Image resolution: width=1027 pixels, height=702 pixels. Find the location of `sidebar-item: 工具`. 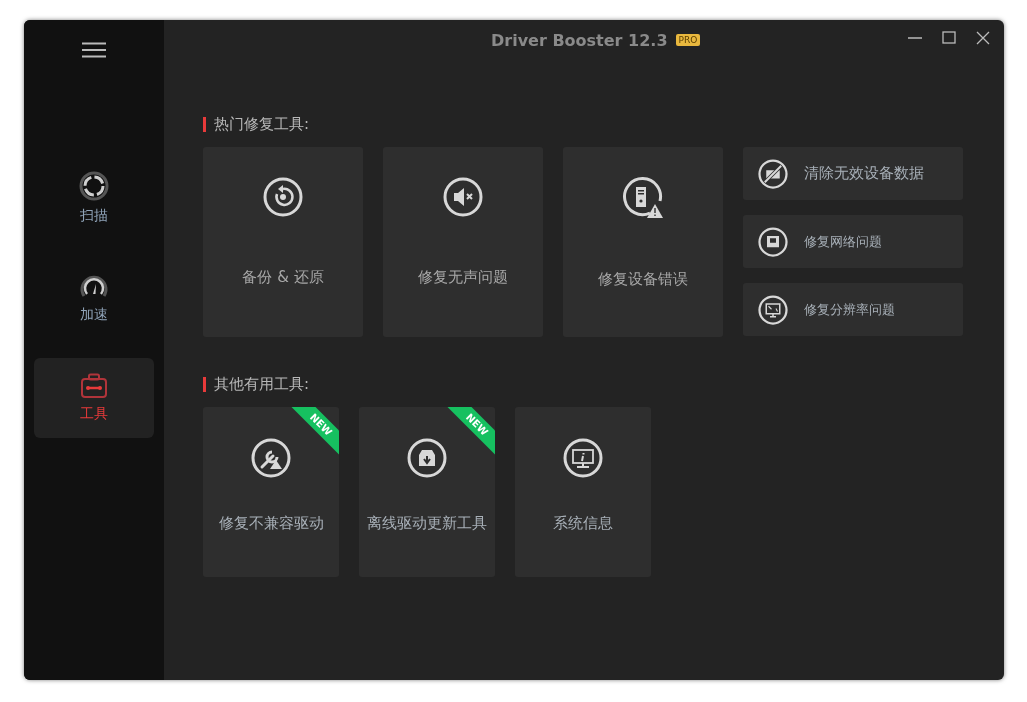

sidebar-item: 工具 is located at coordinates (94, 398).